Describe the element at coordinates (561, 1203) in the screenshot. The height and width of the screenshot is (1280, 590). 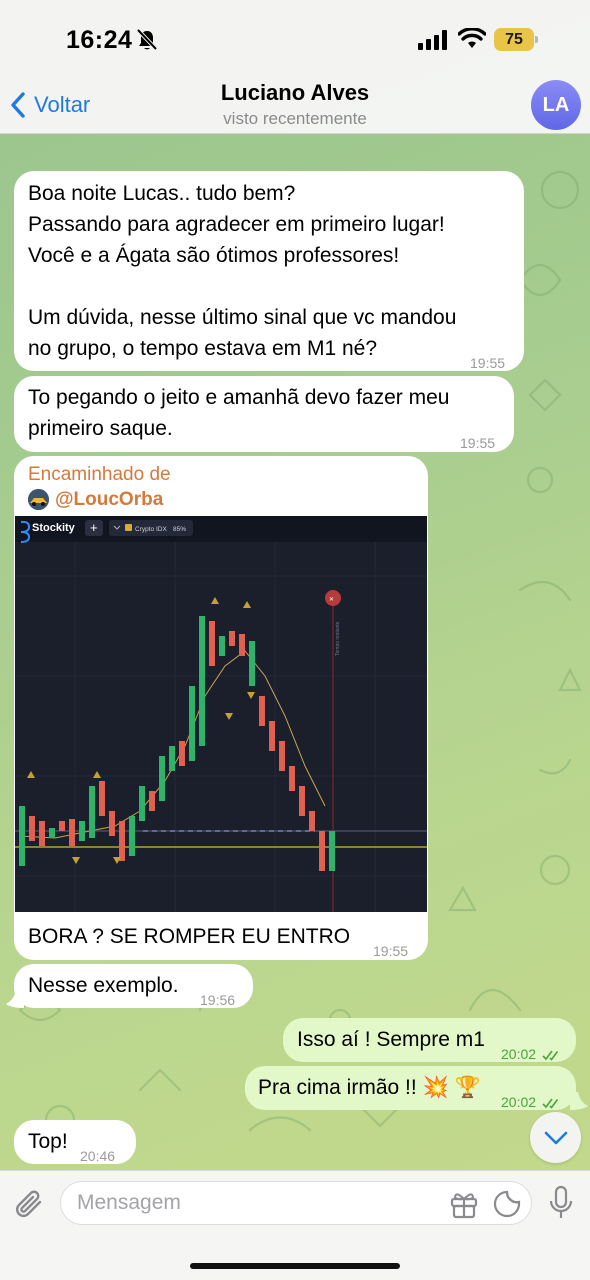
I see `microphone-icon` at that location.